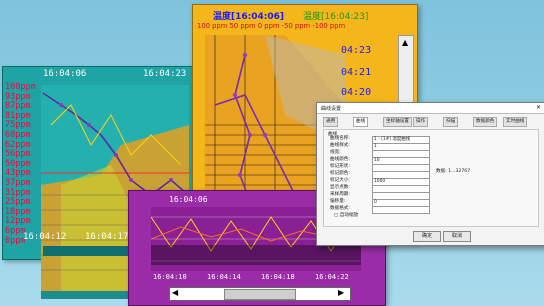 This screenshot has height=306, width=544. Describe the element at coordinates (331, 122) in the screenshot. I see `tab-0: 通用` at that location.